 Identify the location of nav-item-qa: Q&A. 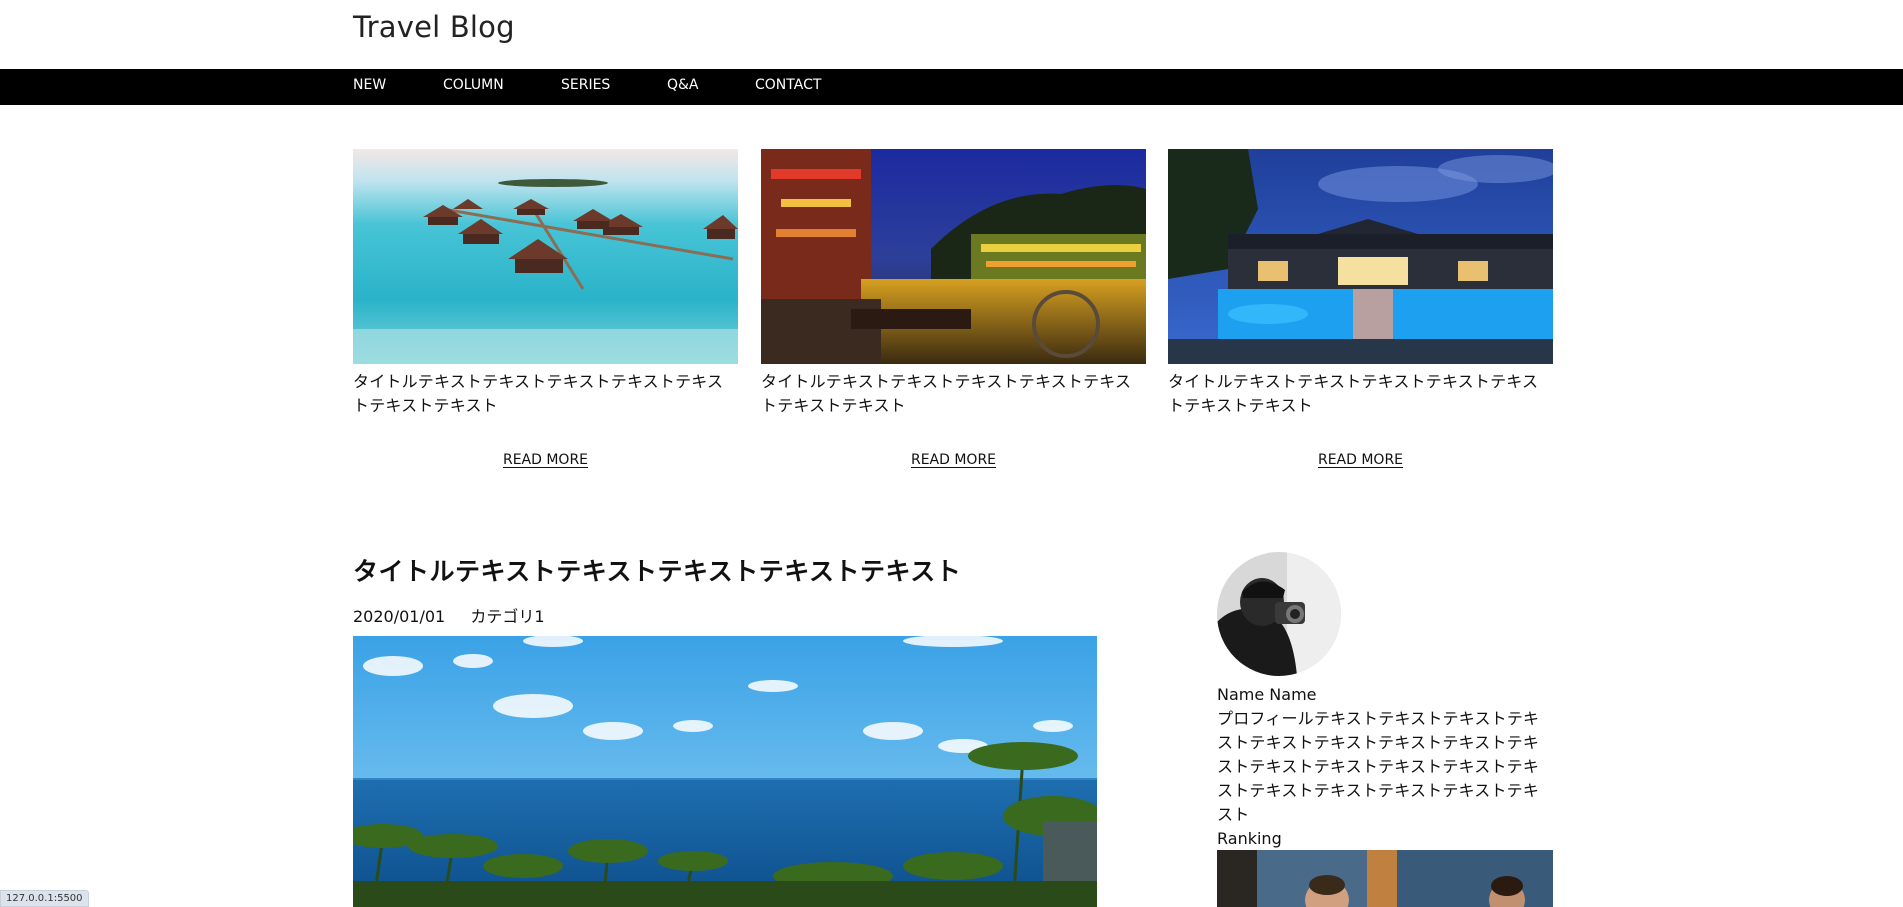
(683, 87).